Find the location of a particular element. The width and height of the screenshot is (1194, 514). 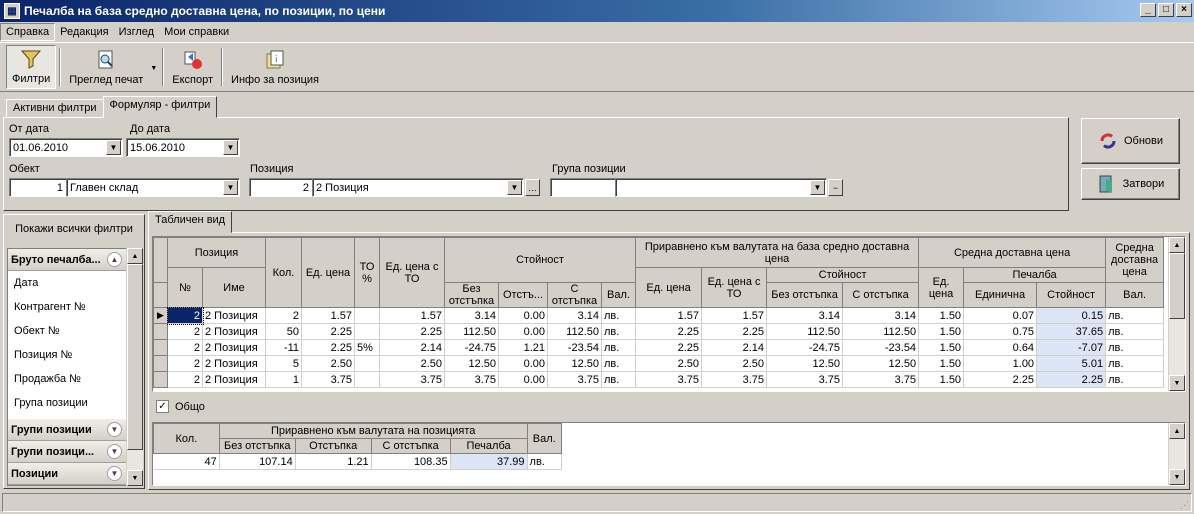

cell-to: 5% is located at coordinates (367, 347).